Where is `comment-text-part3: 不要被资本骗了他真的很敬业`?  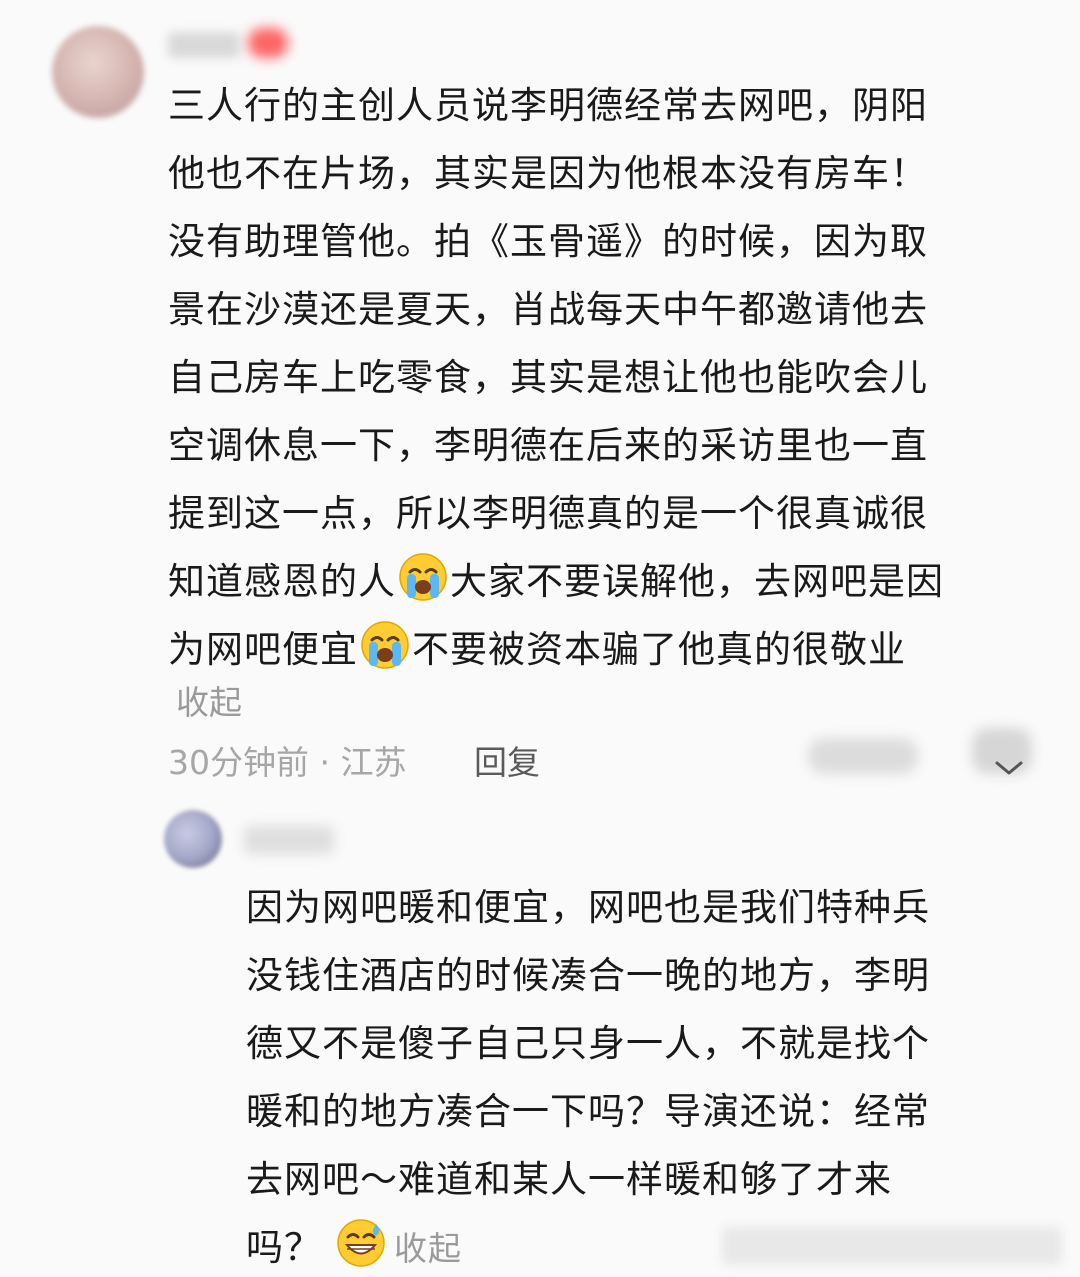 comment-text-part3: 不要被资本骗了他真的很敬业 is located at coordinates (659, 649).